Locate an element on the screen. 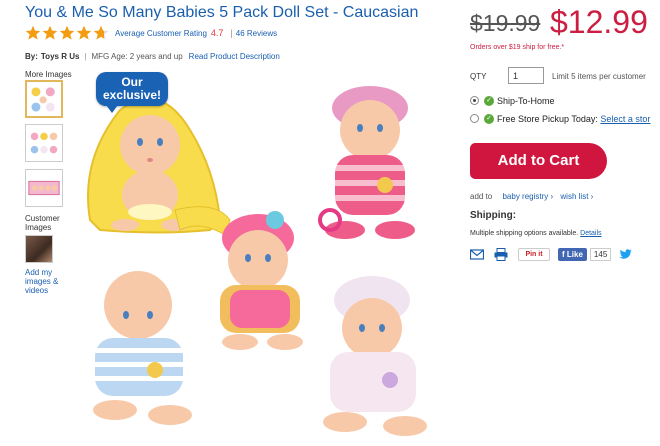 The image size is (660, 446). twitter-icon is located at coordinates (626, 254).